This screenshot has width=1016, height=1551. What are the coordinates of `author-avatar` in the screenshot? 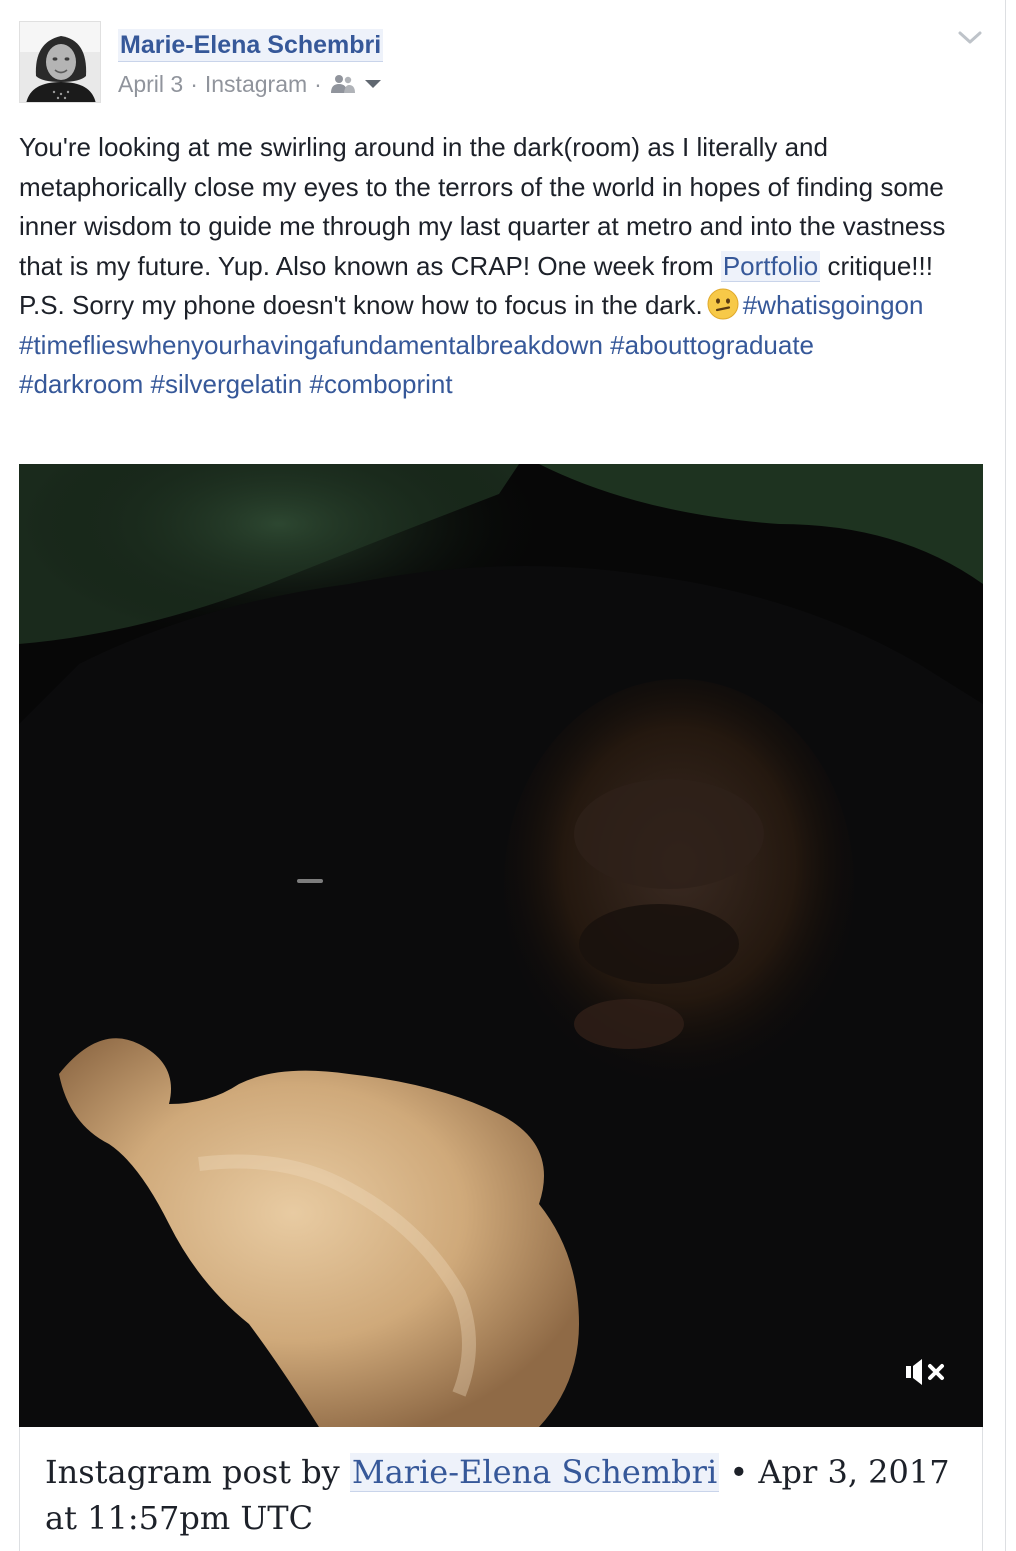 It's located at (60, 62).